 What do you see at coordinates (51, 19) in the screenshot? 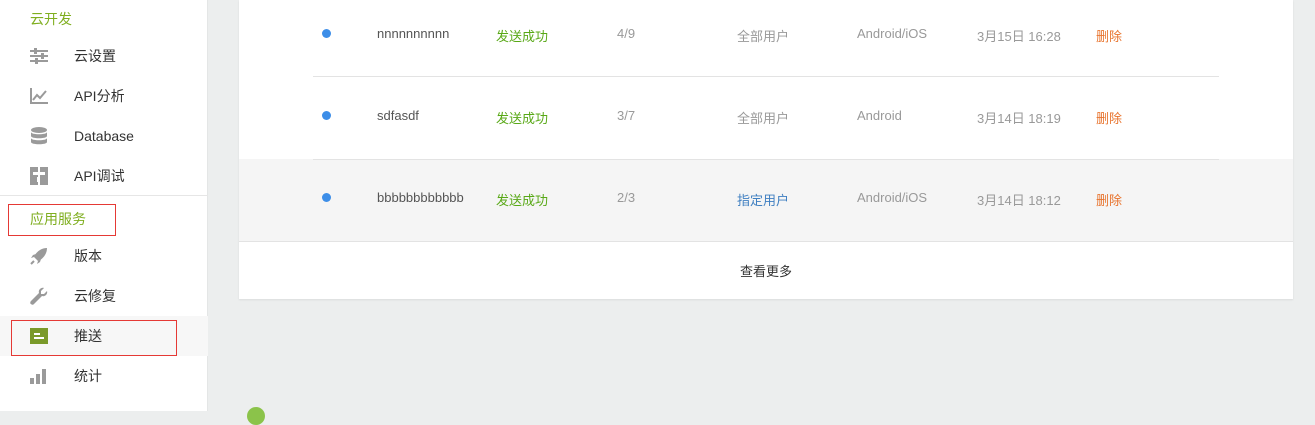
I see `section-title-cloud: 云开发` at bounding box center [51, 19].